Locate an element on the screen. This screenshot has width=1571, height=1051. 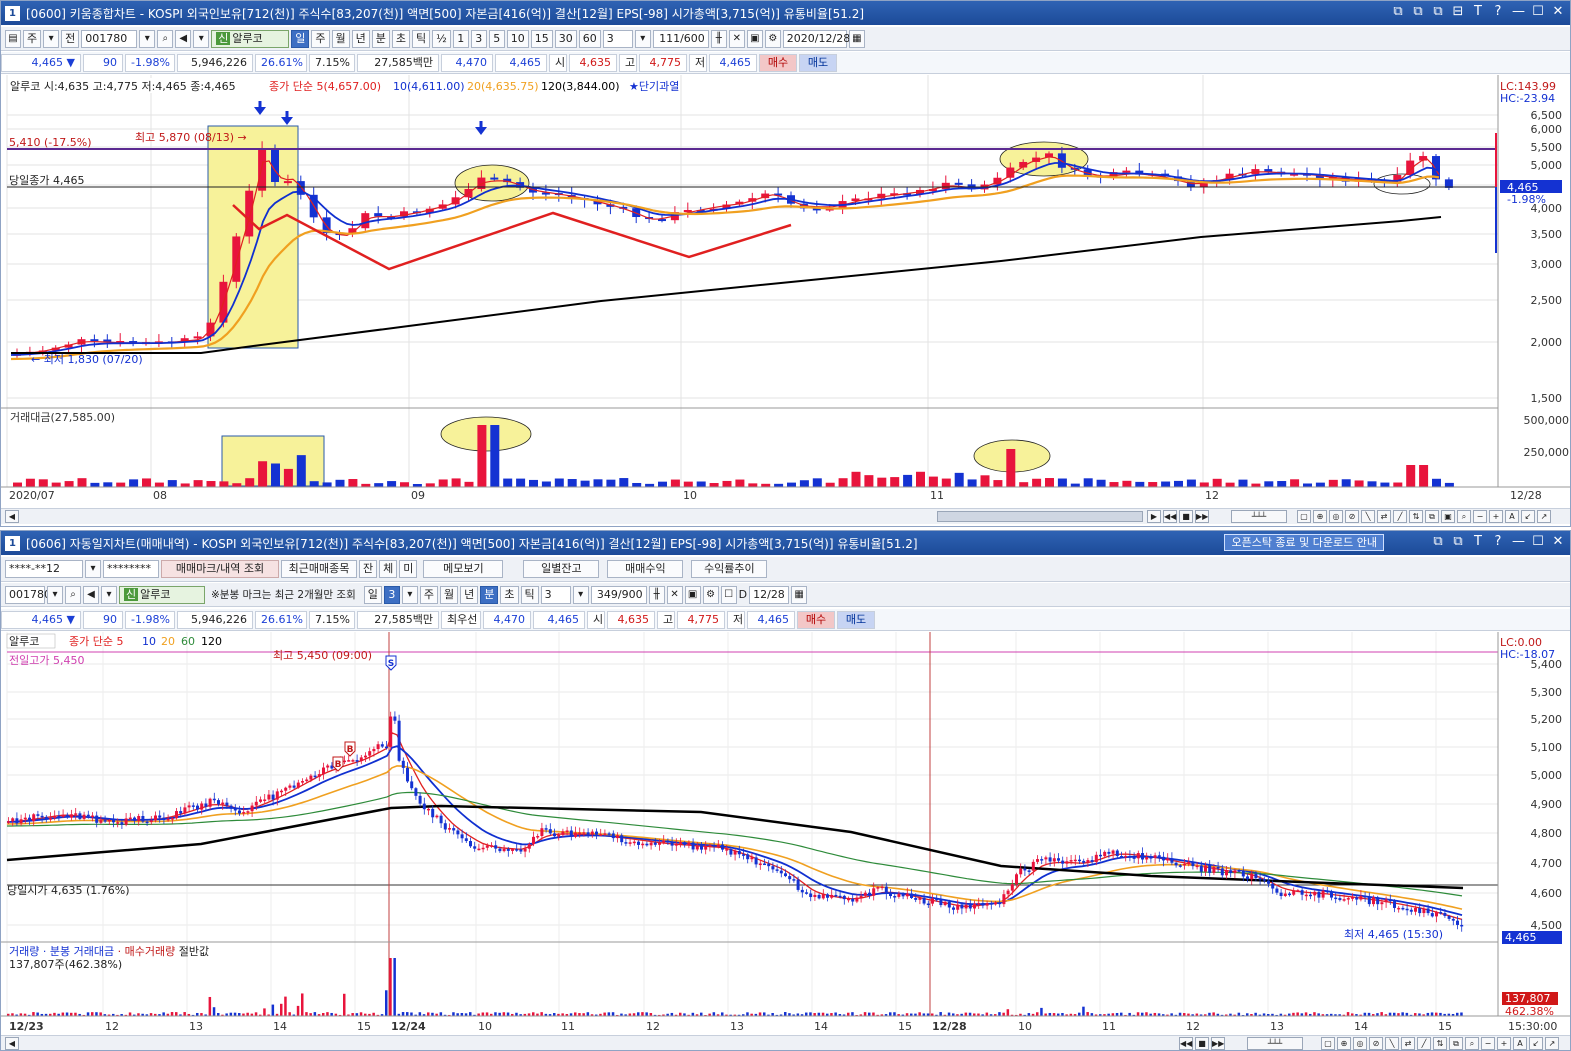
tool-icon: ⊕ is located at coordinates (1344, 1043).